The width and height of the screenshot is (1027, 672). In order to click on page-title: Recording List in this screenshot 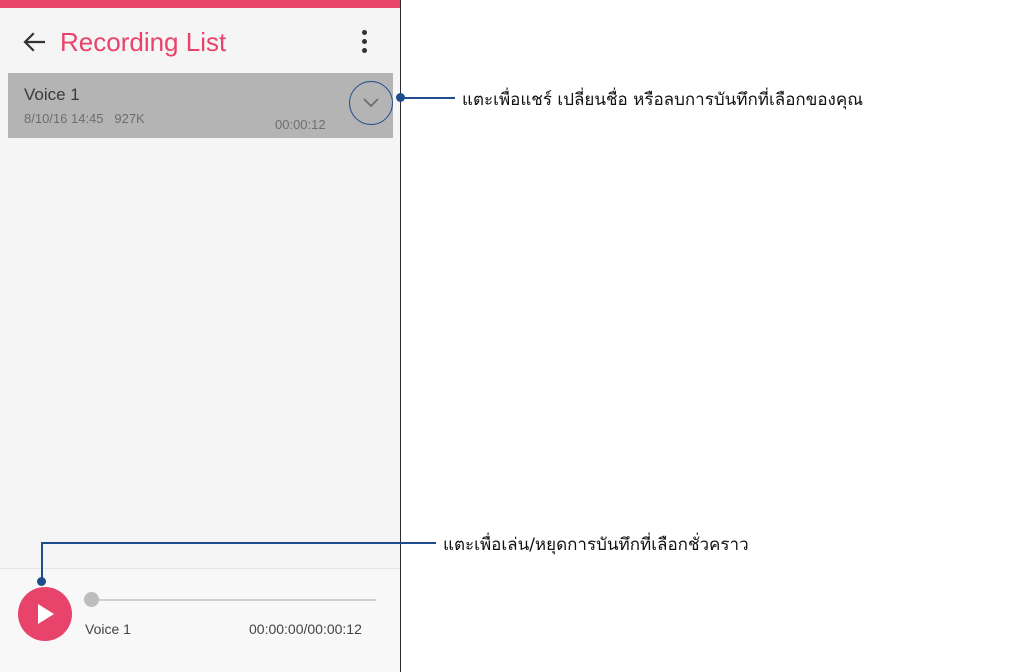, I will do `click(143, 42)`.